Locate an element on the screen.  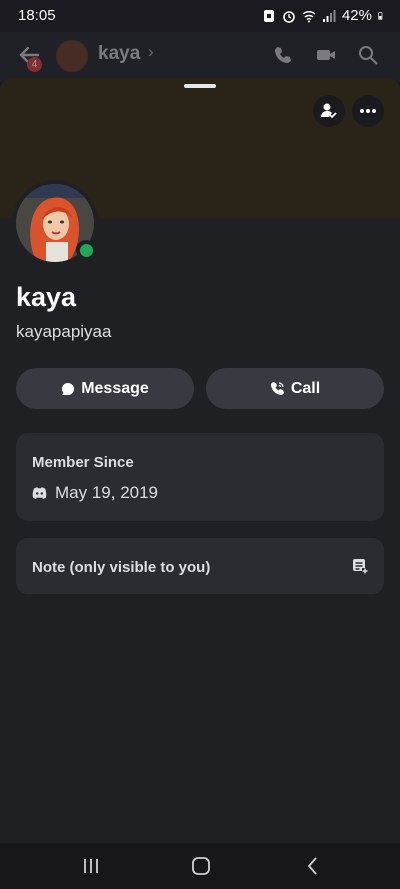
note-label: Note (only visible to you) is located at coordinates (121, 567).